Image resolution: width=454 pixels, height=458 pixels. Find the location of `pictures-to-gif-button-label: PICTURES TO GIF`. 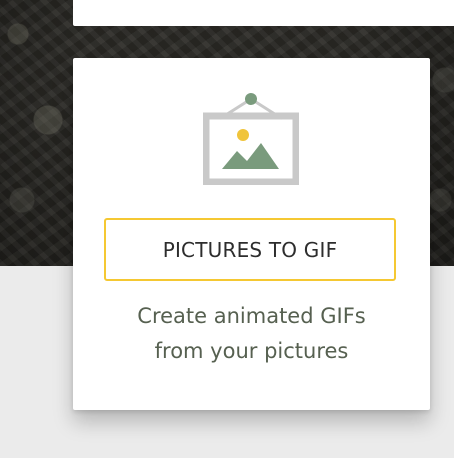

pictures-to-gif-button-label: PICTURES TO GIF is located at coordinates (250, 249).